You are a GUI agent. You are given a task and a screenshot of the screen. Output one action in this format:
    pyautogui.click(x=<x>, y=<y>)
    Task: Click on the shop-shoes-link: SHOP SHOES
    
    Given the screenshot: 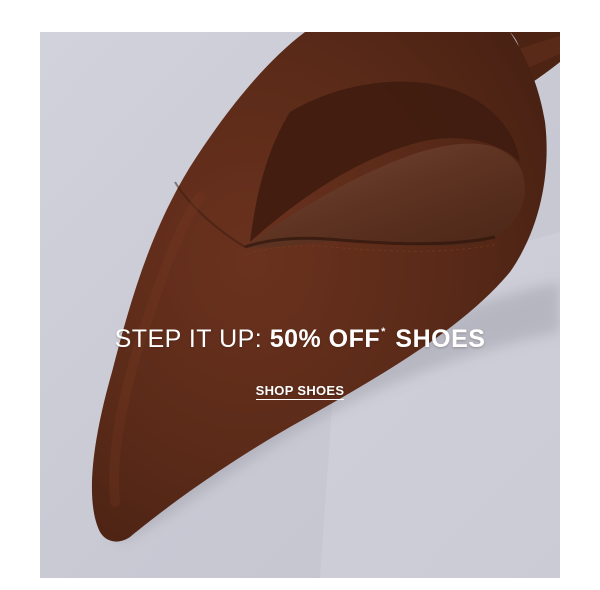 What is the action you would take?
    pyautogui.click(x=300, y=391)
    